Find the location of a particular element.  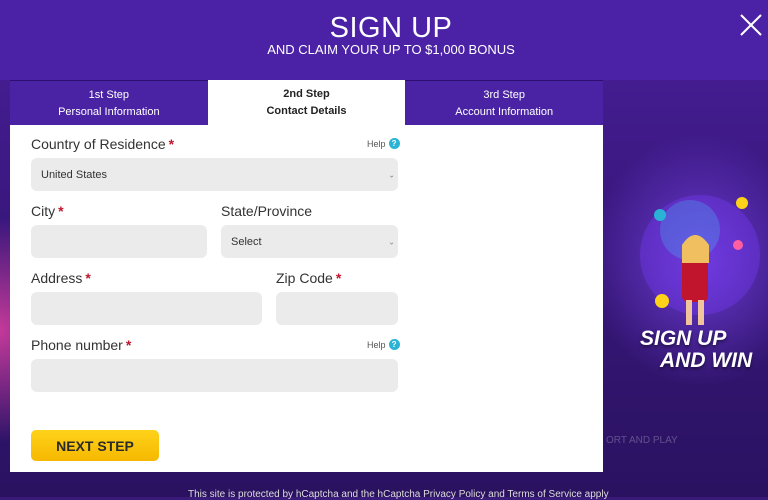

zip-label-text: Zip Code is located at coordinates (304, 278).